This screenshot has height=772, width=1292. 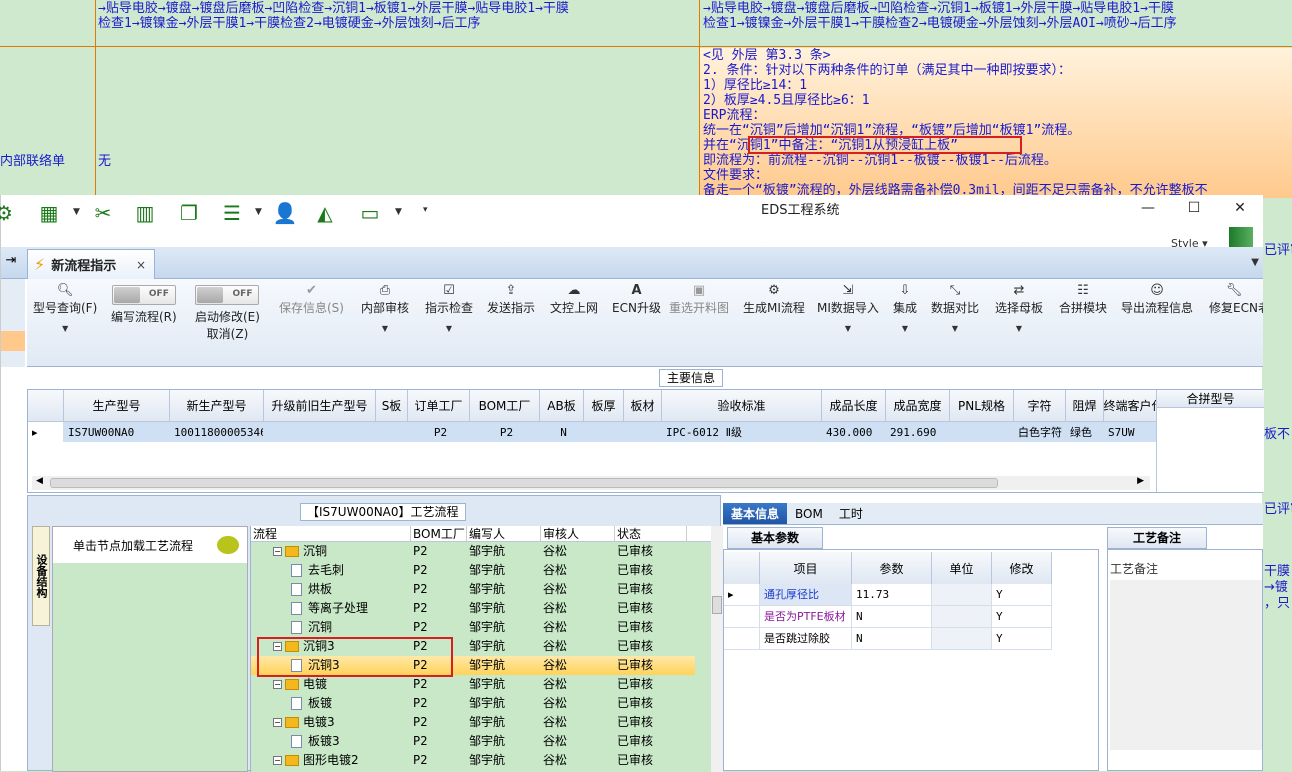 I want to click on chevron-right-icon: ▶, so click(x=1140, y=481).